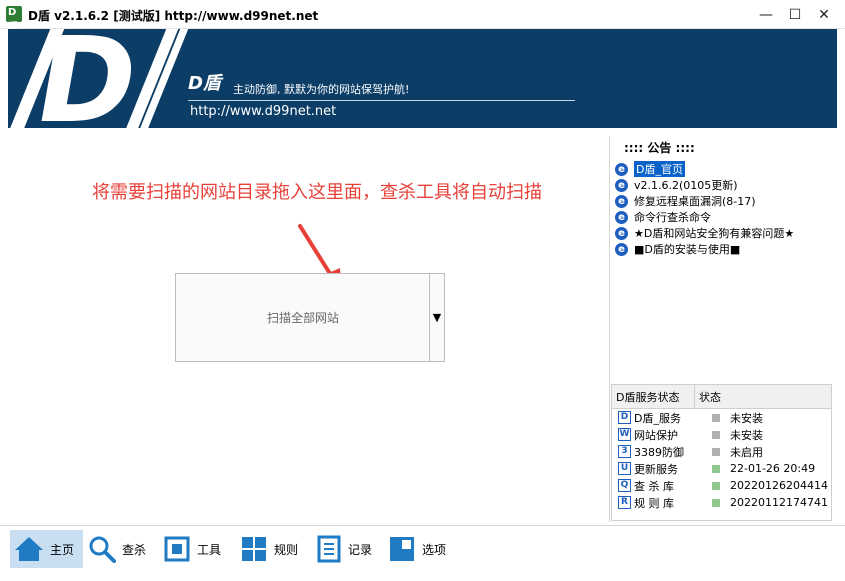  I want to click on notice-label: ■D盾的安装与使用■, so click(687, 249).